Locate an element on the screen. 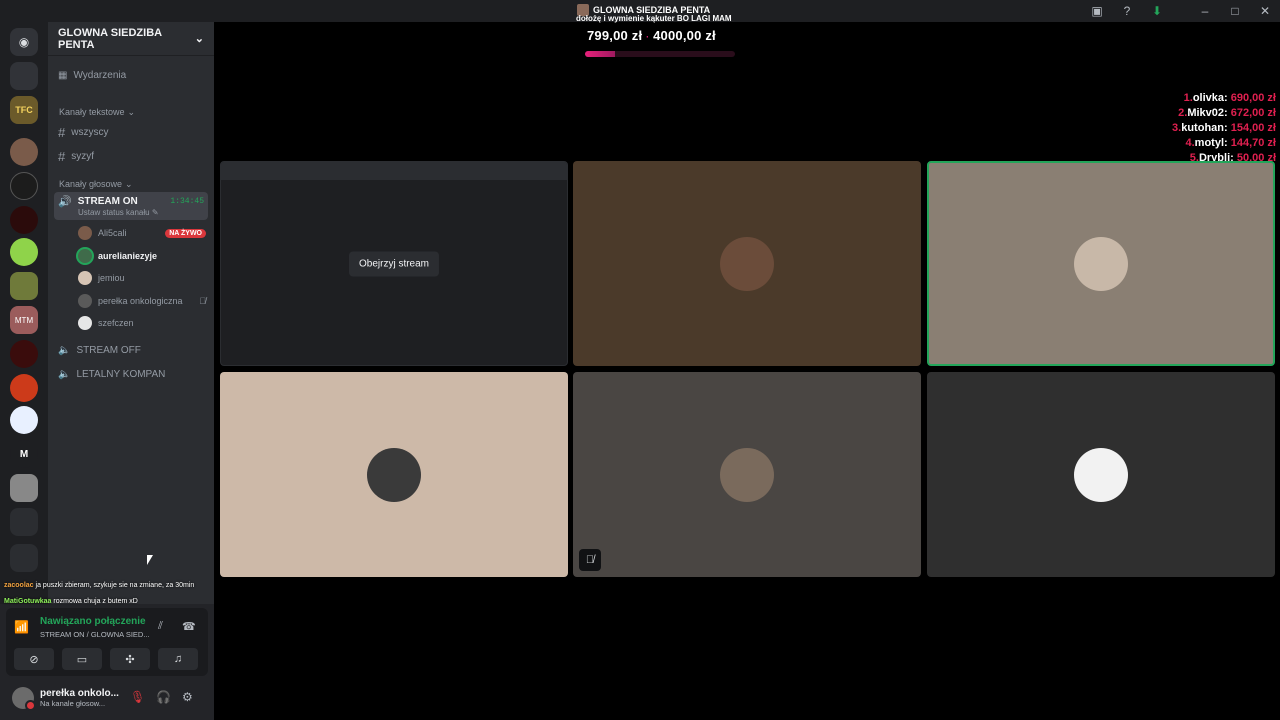 The width and height of the screenshot is (1280, 720). minimize-icon: – is located at coordinates (1205, 11).